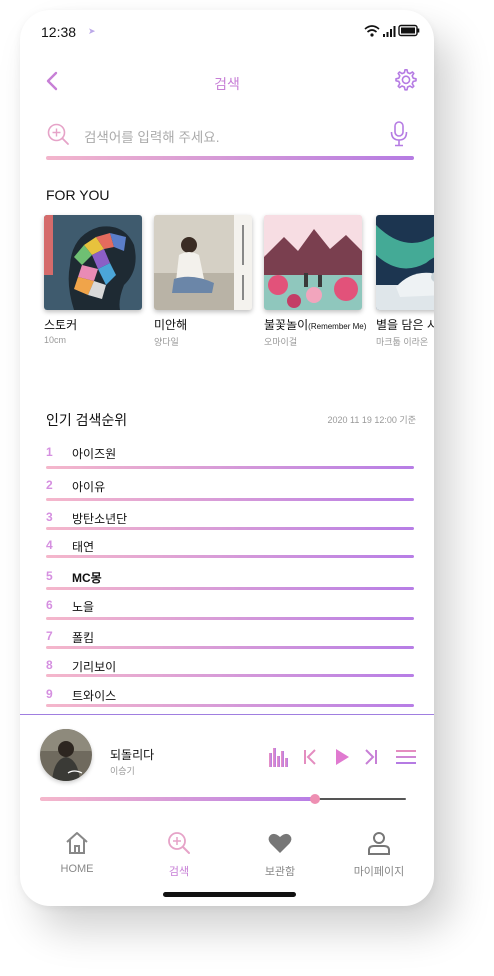 The image size is (494, 976). I want to click on song-artist: 이승기, so click(122, 771).